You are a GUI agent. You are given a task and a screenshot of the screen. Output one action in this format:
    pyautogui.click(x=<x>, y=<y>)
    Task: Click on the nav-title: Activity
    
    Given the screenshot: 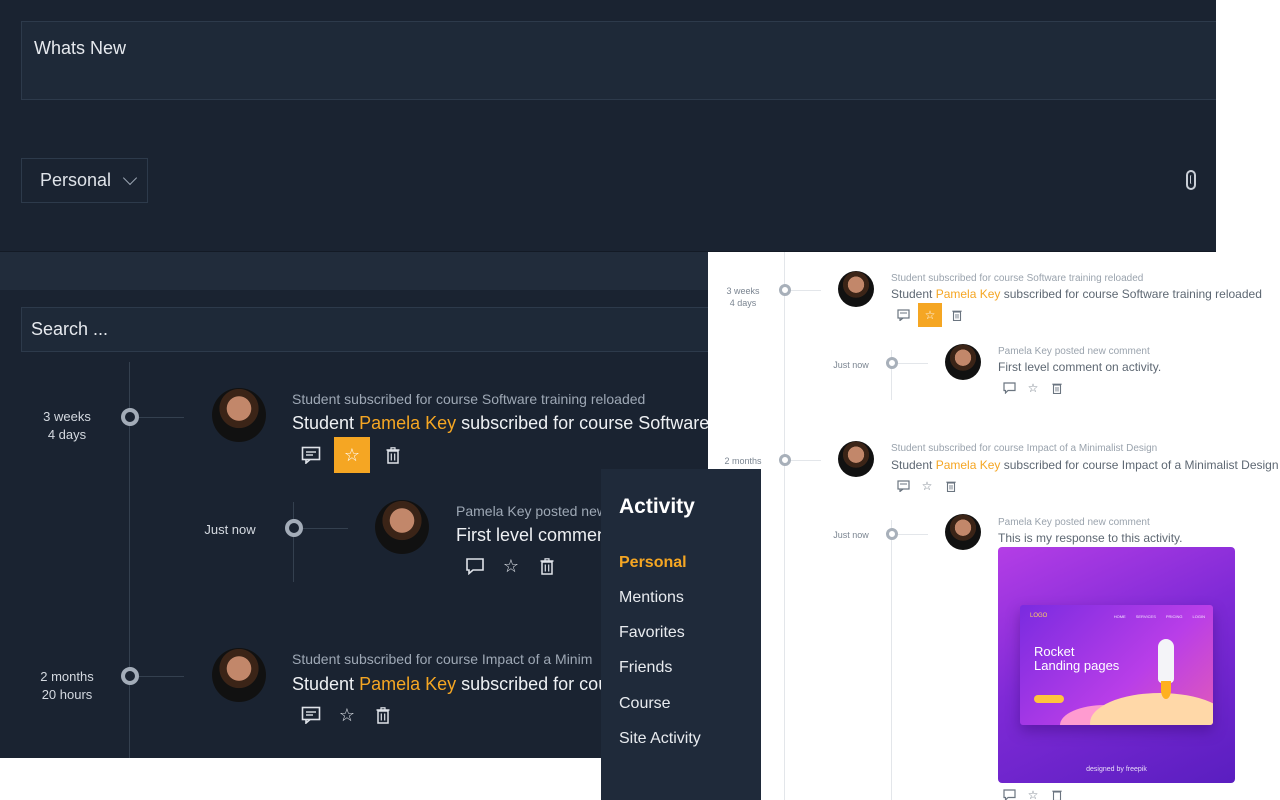 What is the action you would take?
    pyautogui.click(x=657, y=506)
    